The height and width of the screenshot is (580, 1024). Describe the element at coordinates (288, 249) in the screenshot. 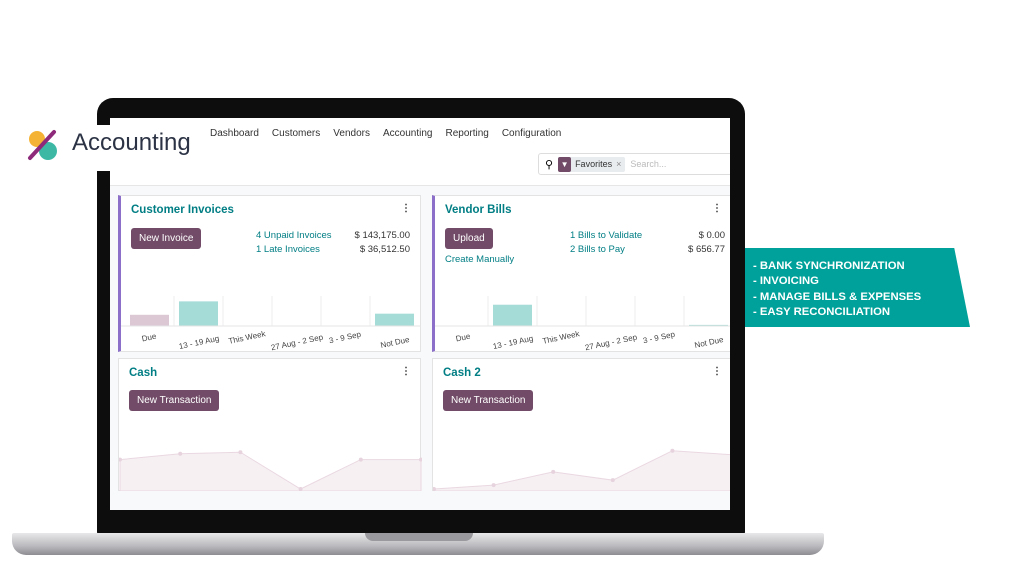

I see `late-invoices-link: 1 Late Invoices` at that location.